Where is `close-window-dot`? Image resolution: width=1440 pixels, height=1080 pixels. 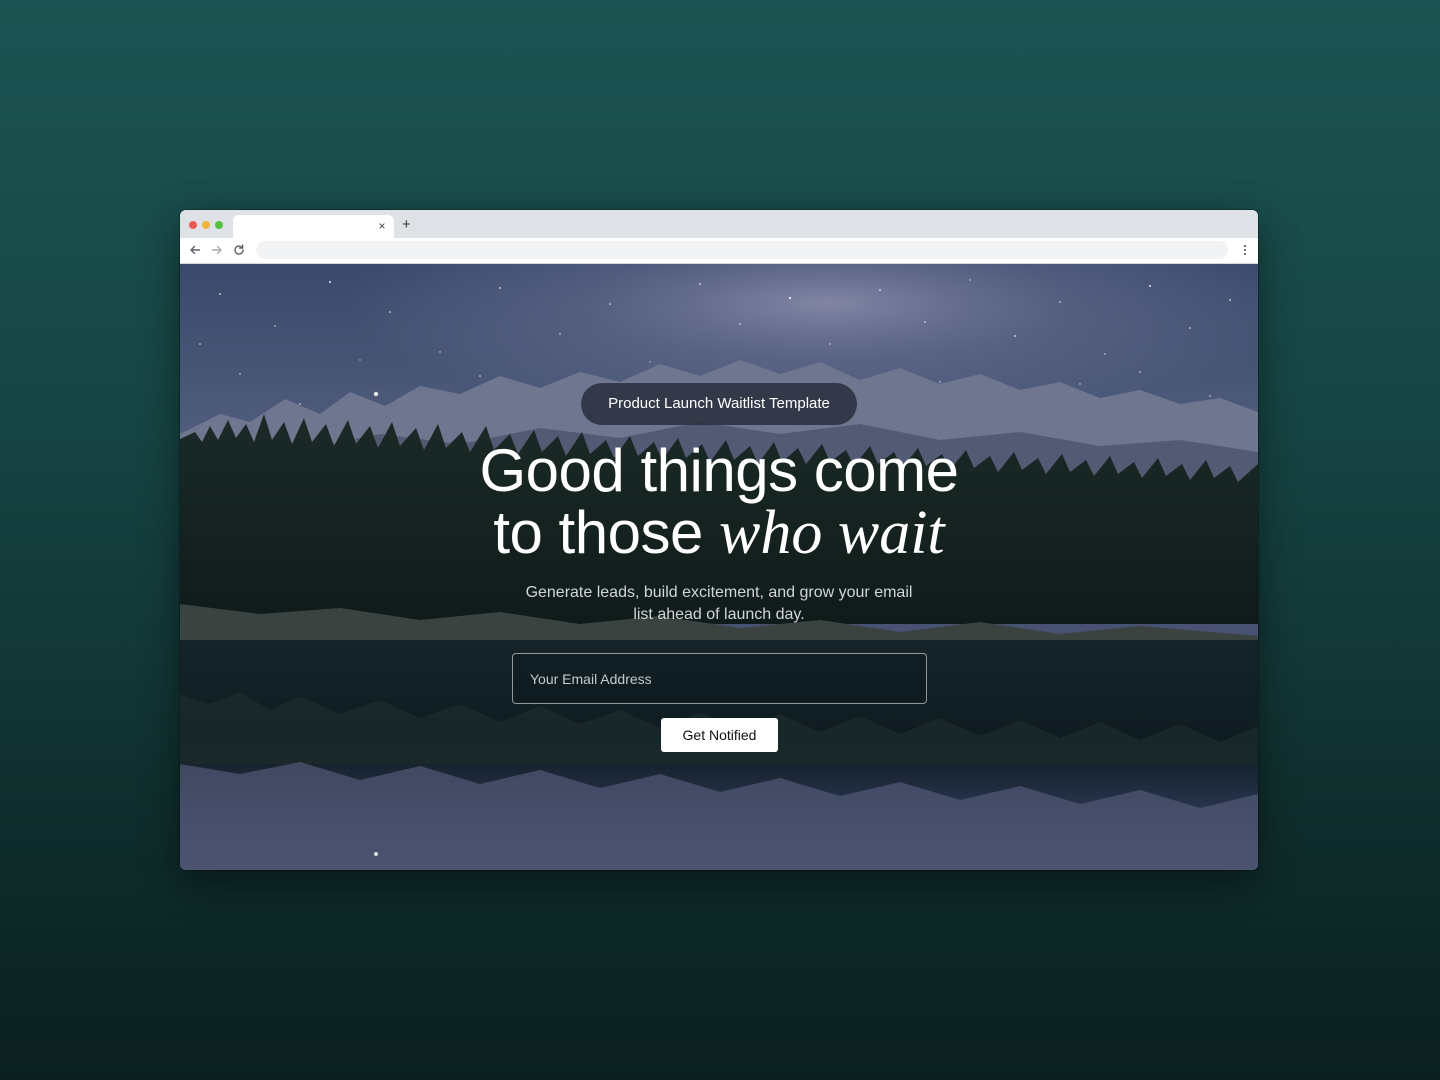
close-window-dot is located at coordinates (193, 225).